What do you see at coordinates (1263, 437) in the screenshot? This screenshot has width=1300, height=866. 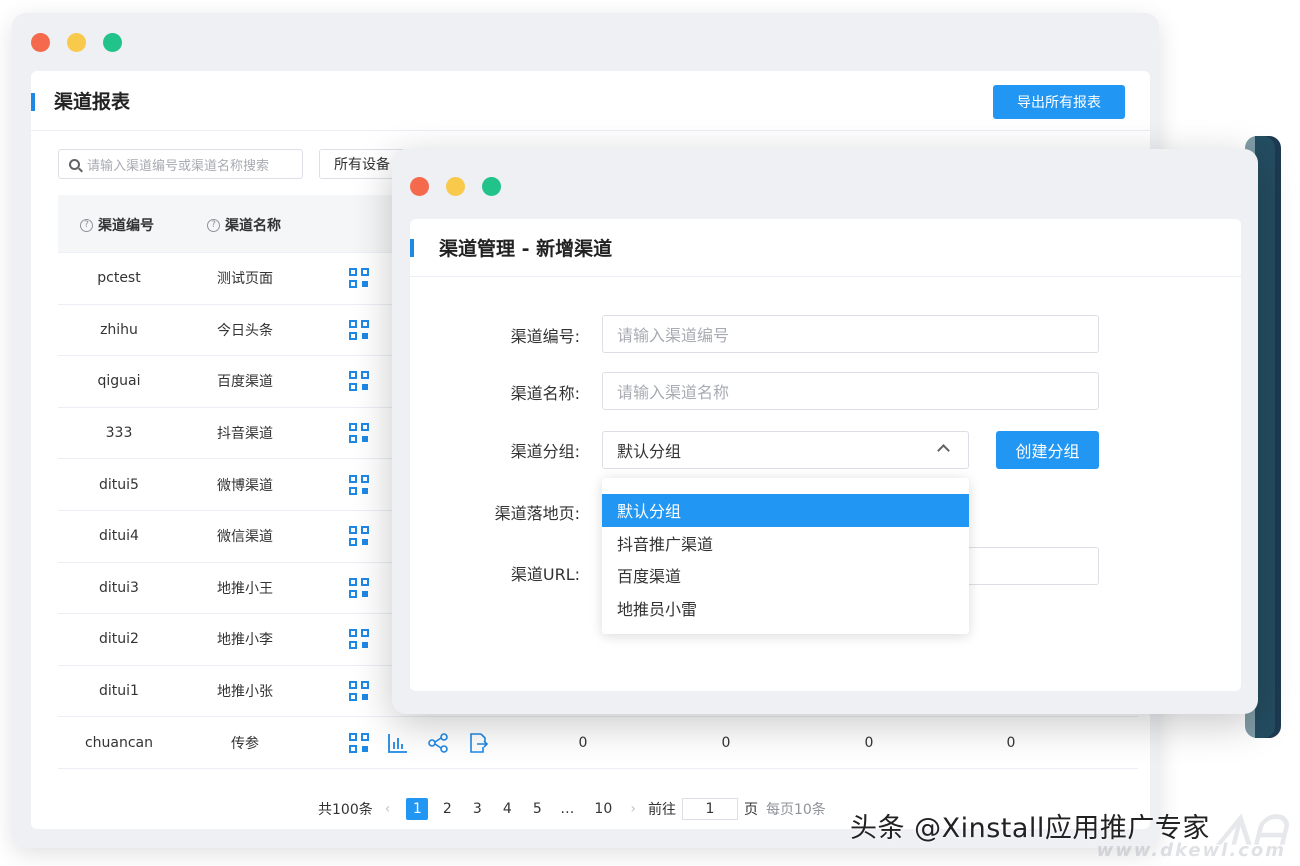 I see `decorative-backdrop` at bounding box center [1263, 437].